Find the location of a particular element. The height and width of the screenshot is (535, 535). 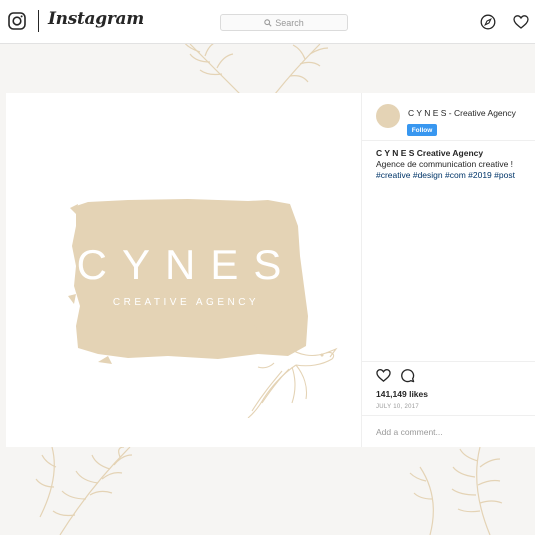

compass-icon is located at coordinates (488, 22).